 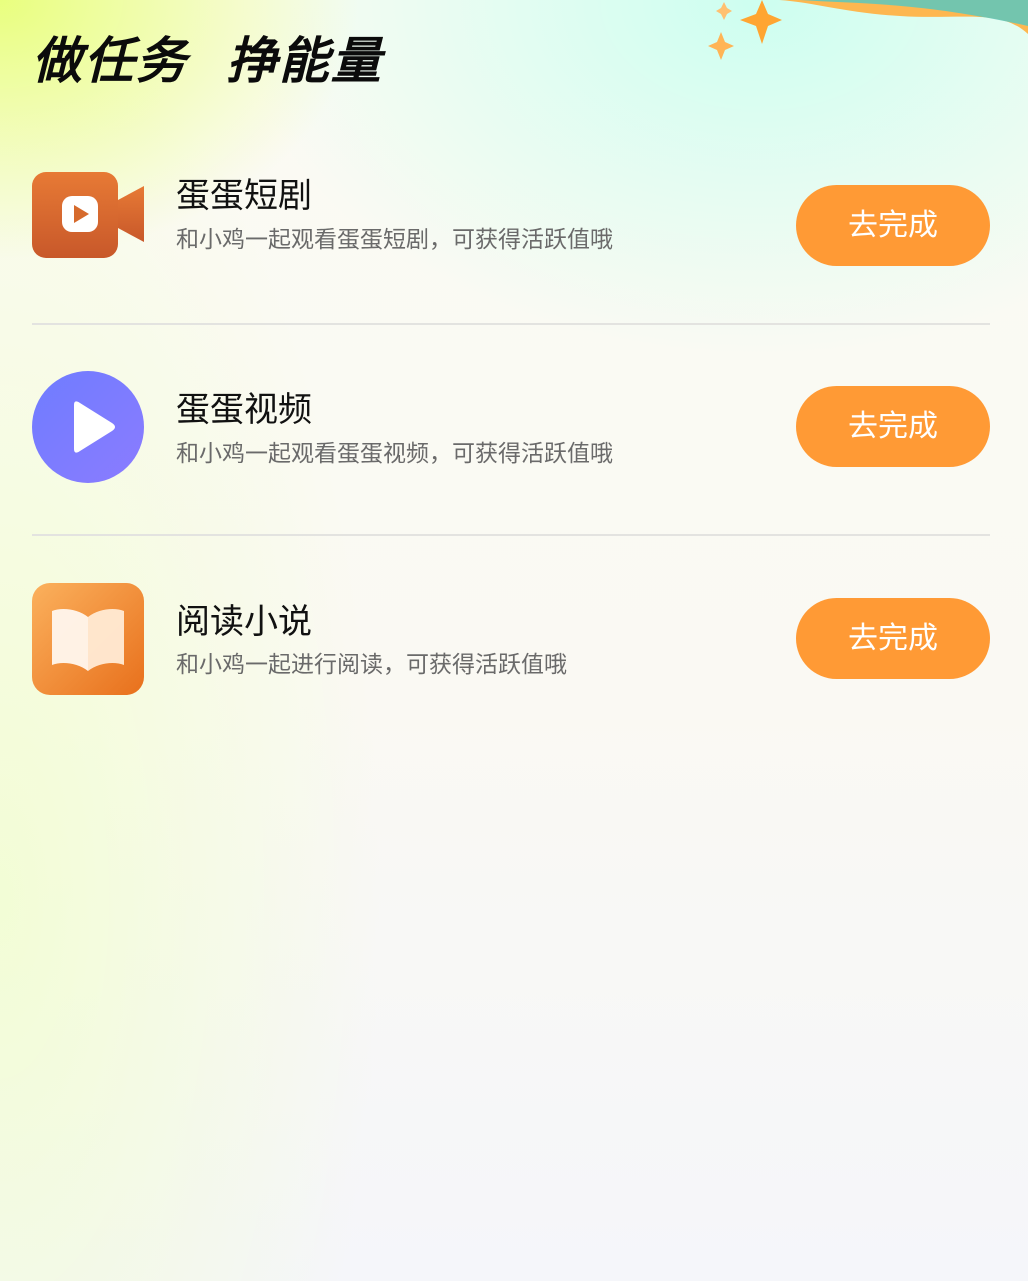 What do you see at coordinates (893, 638) in the screenshot?
I see `complete-button-novel: 去完成` at bounding box center [893, 638].